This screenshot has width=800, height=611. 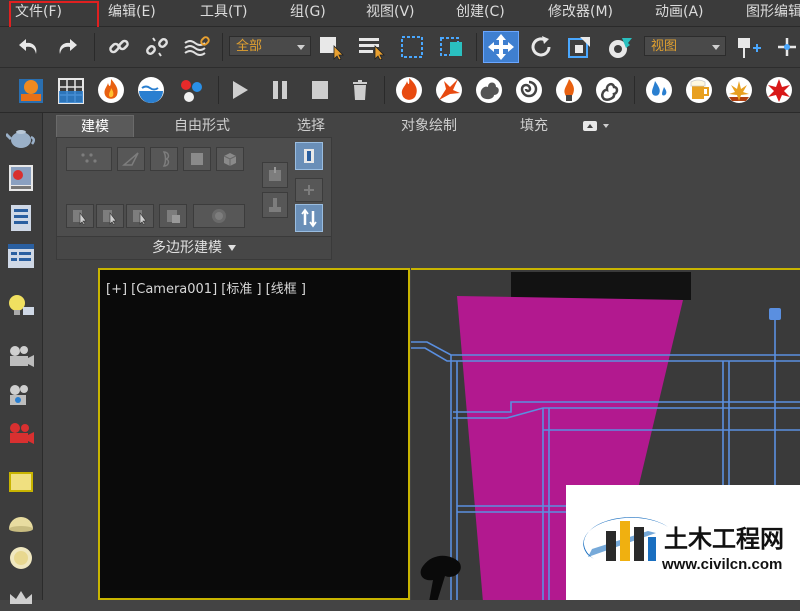 I want to click on tab-populate: 填充, so click(x=534, y=126).